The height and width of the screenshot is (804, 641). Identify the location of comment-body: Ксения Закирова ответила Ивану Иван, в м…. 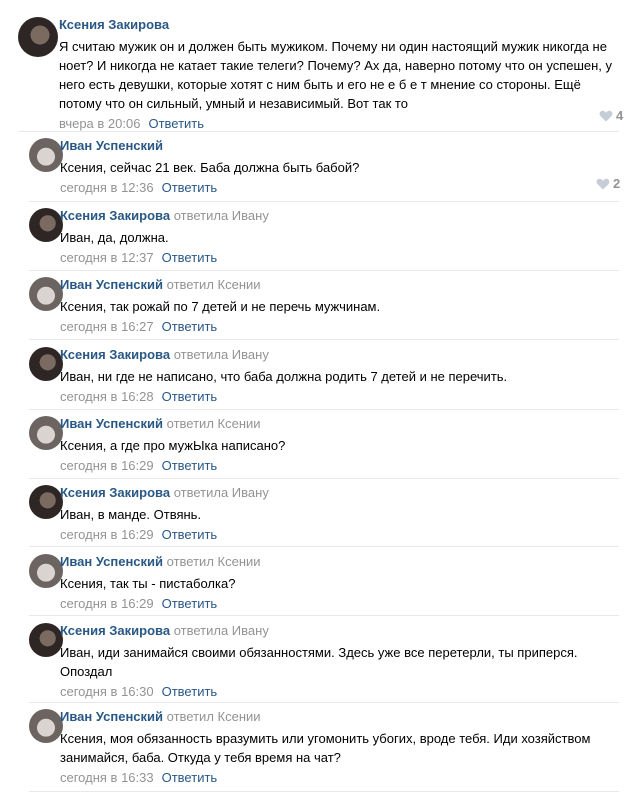
(340, 514).